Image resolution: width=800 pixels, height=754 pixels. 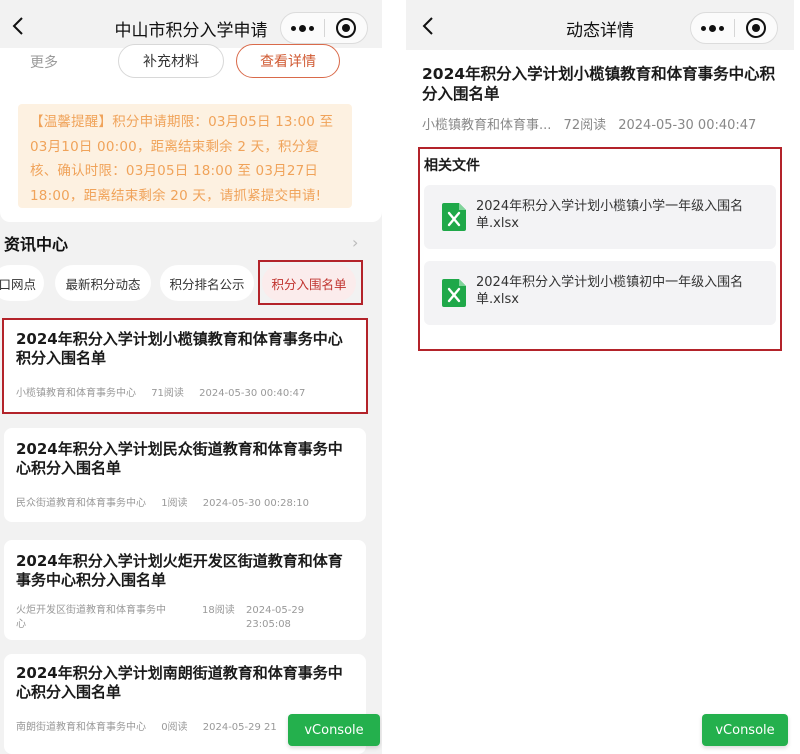 What do you see at coordinates (288, 61) in the screenshot?
I see `view-details-button: 查看详情` at bounding box center [288, 61].